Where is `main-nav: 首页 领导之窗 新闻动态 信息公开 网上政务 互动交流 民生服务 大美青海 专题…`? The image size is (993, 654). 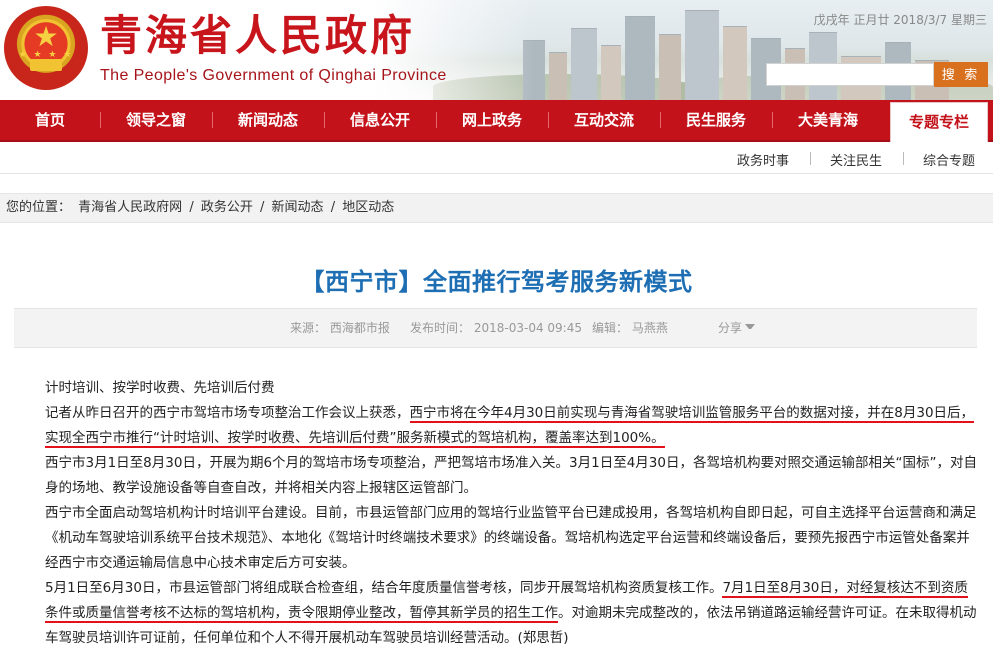
main-nav: 首页 领导之窗 新闻动态 信息公开 网上政务 互动交流 民生服务 大美青海 专题… is located at coordinates (496, 122).